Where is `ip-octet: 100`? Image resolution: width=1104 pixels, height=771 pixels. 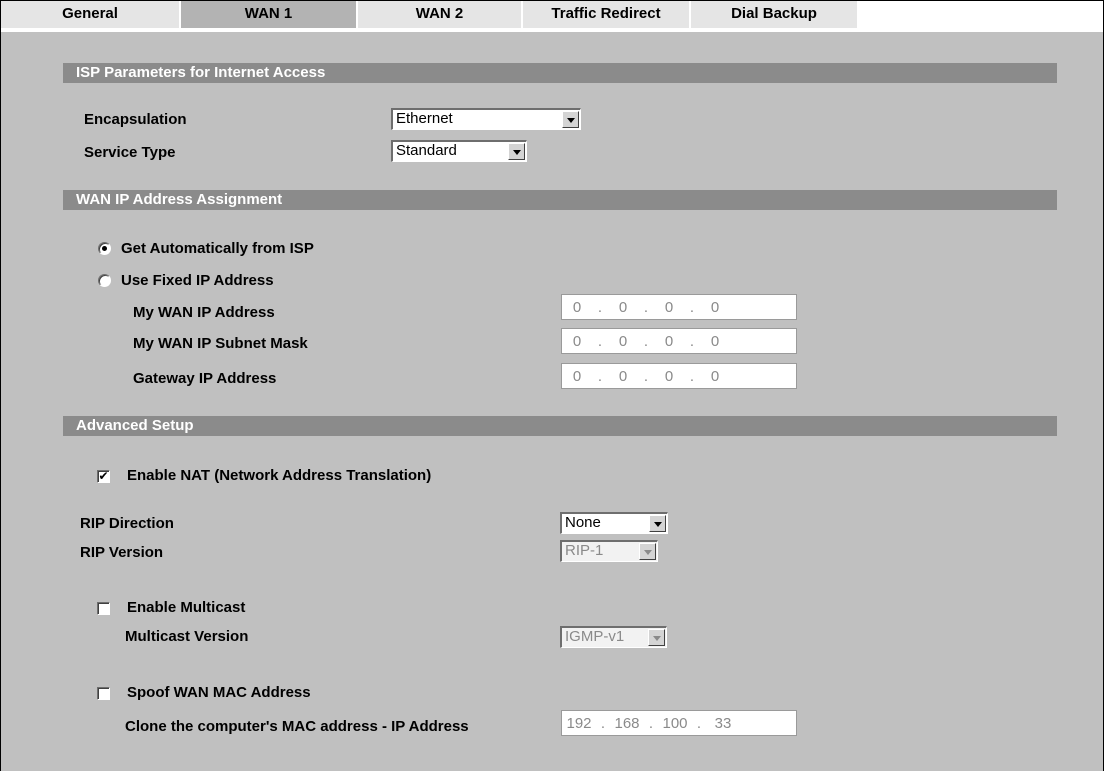 ip-octet: 100 is located at coordinates (675, 723).